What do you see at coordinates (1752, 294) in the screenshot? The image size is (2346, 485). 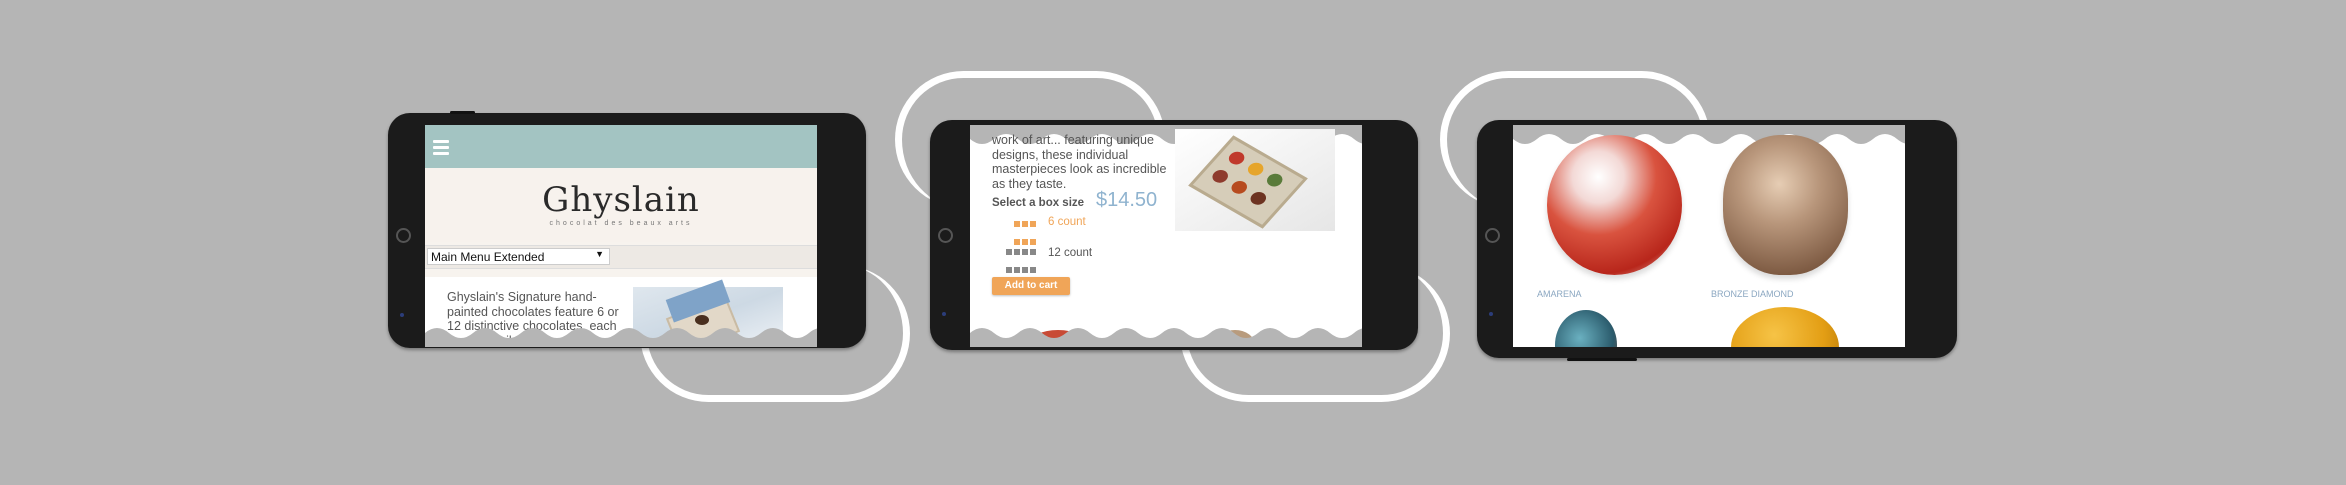 I see `item-label-bronze-diamond: BRONZE DIAMOND` at bounding box center [1752, 294].